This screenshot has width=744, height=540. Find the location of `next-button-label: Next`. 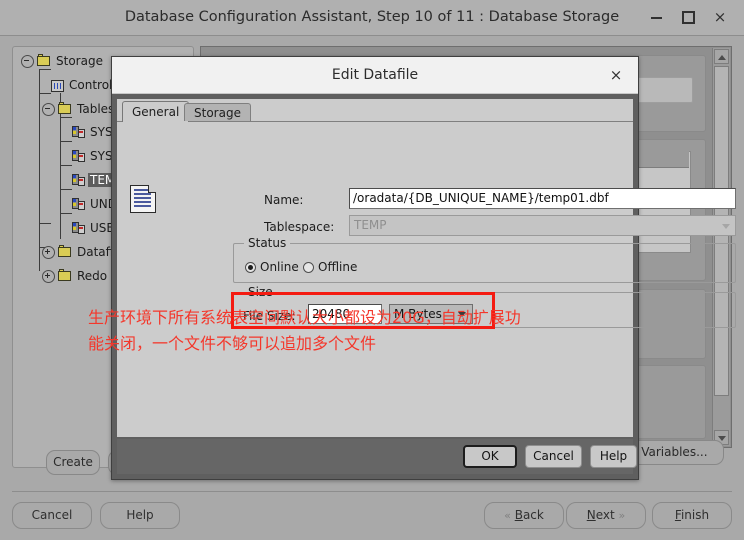

next-button-label: Next is located at coordinates (600, 515).